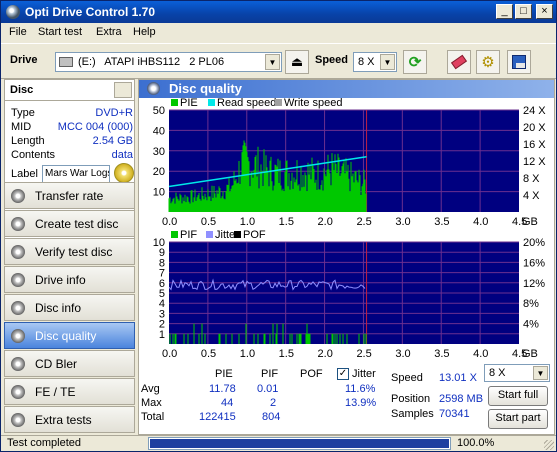  Describe the element at coordinates (123, 90) in the screenshot. I see `disc-panel-toggle` at that location.